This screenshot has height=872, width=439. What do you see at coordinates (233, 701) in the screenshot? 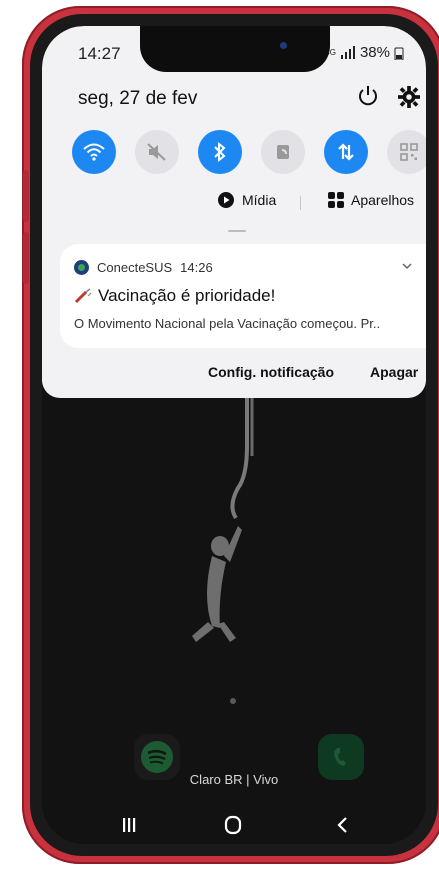
I see `page-indicator` at bounding box center [233, 701].